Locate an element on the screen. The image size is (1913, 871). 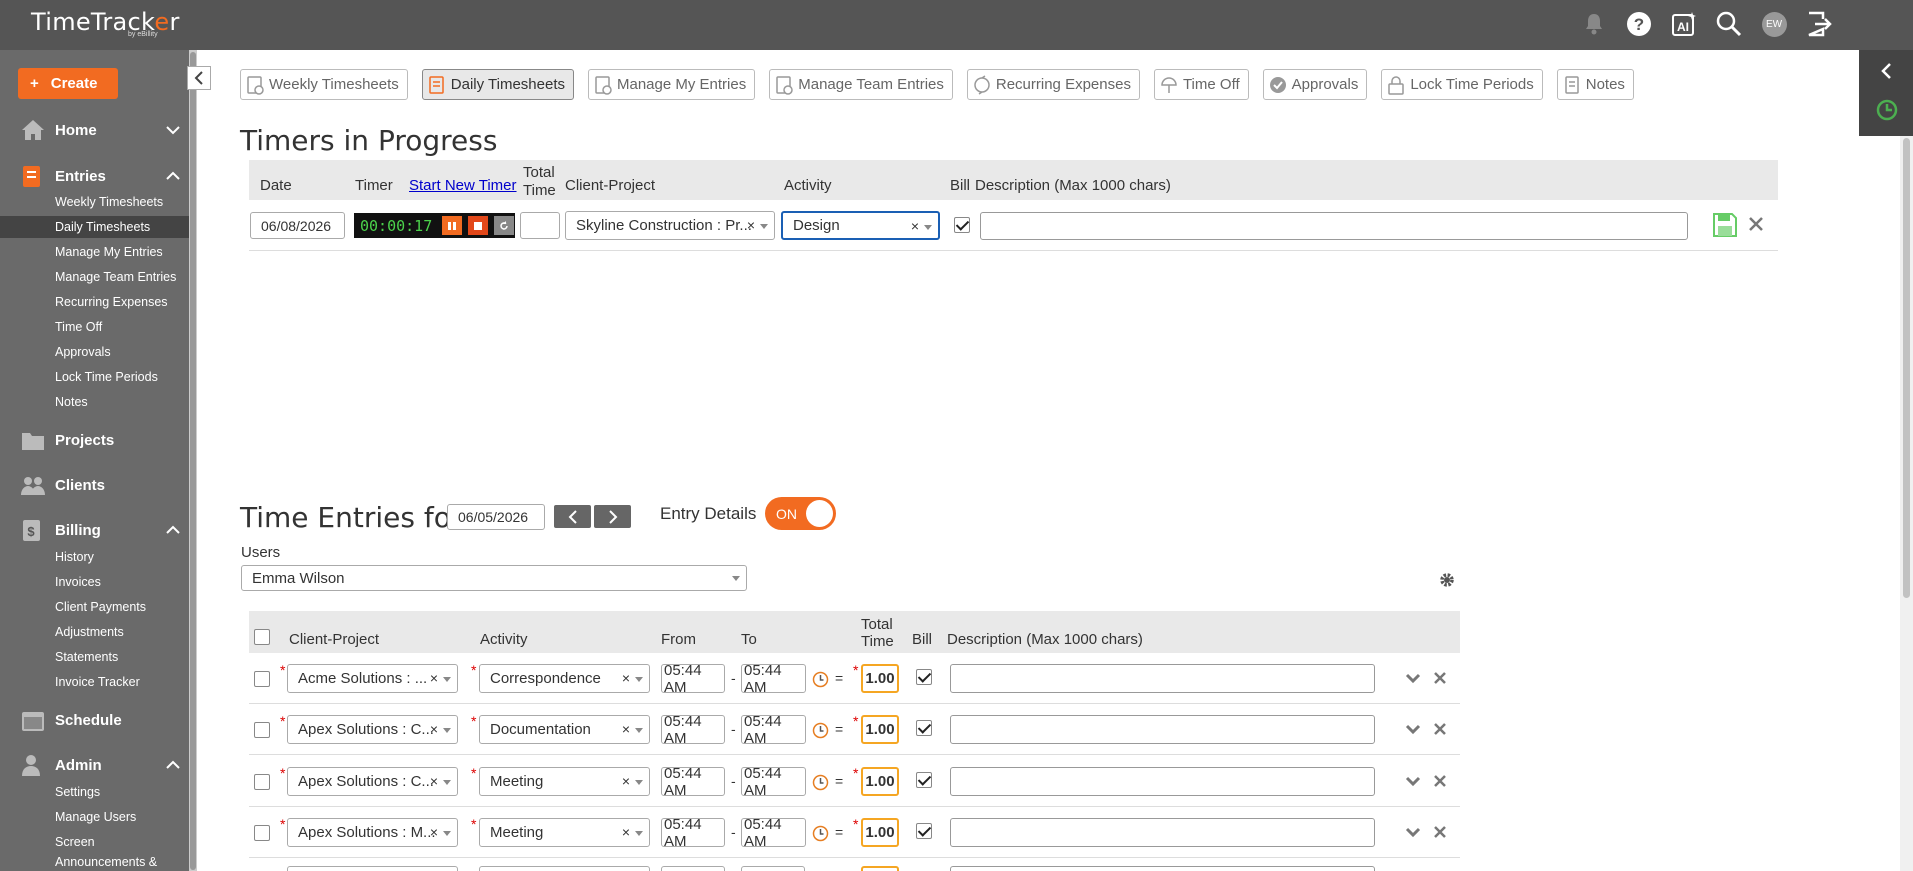
sidebar-item-clients: Clients is located at coordinates (94, 485).